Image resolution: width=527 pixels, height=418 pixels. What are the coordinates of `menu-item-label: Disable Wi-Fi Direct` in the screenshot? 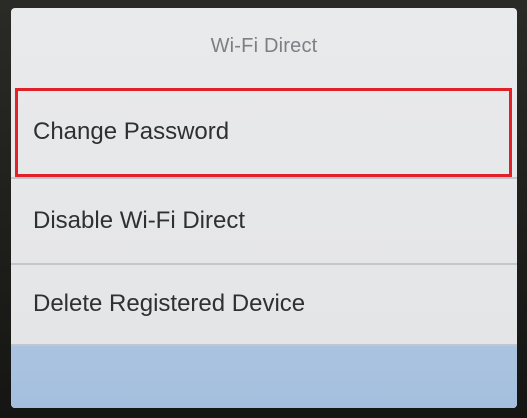 It's located at (139, 220).